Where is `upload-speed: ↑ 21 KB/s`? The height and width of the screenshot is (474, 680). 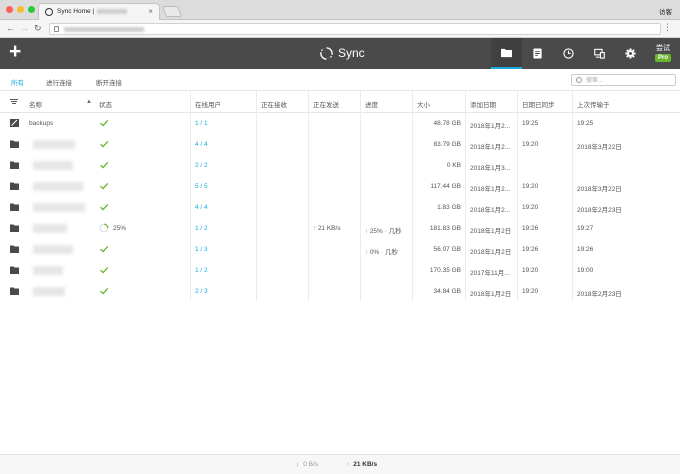 upload-speed: ↑ 21 KB/s is located at coordinates (361, 464).